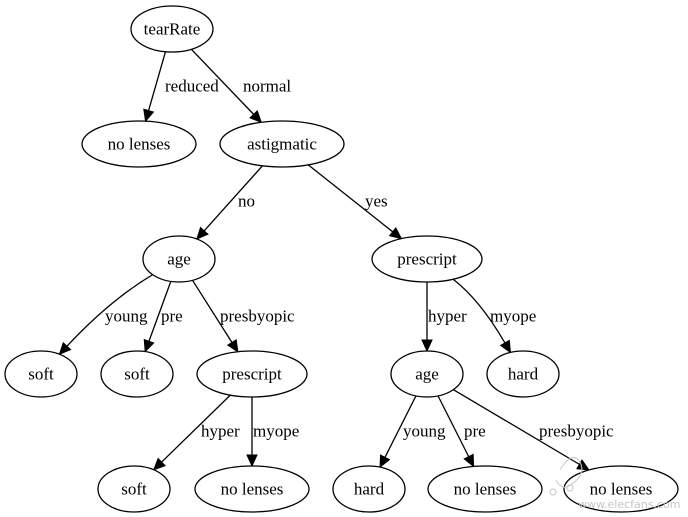  Describe the element at coordinates (192, 86) in the screenshot. I see `edge-label: reduced` at that location.